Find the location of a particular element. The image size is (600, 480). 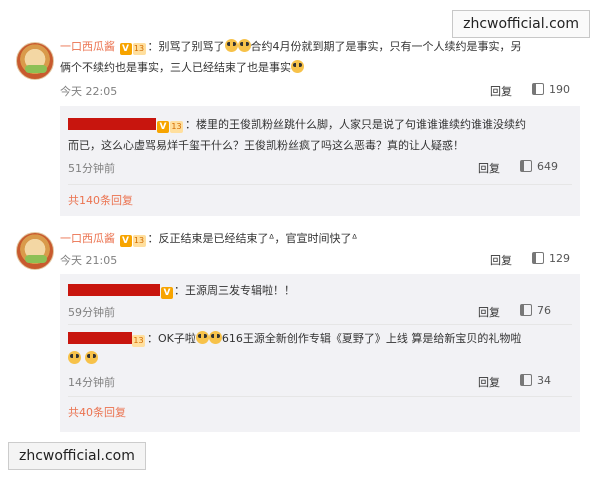

reply-time: 51分钟前 is located at coordinates (91, 168).